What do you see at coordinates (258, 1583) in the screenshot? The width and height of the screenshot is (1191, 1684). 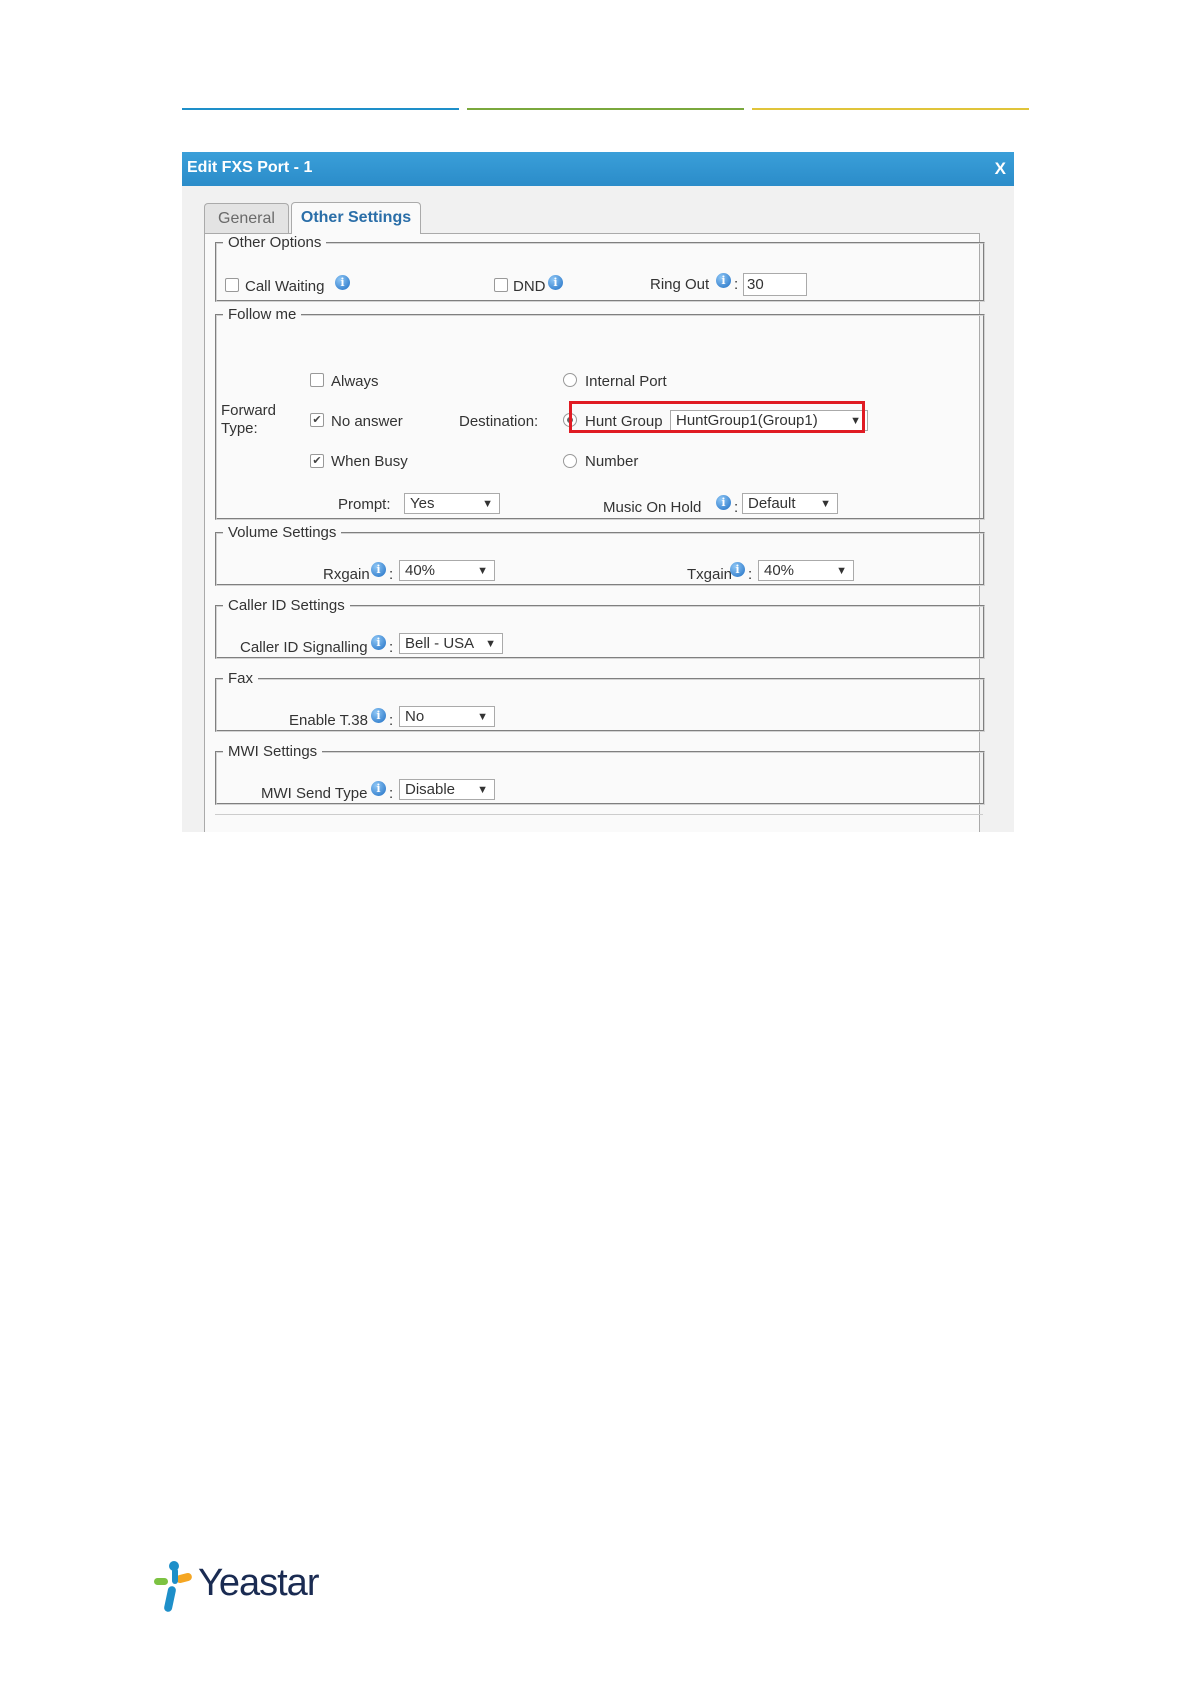 I see `yeastar-logo-text: Yeastar` at bounding box center [258, 1583].